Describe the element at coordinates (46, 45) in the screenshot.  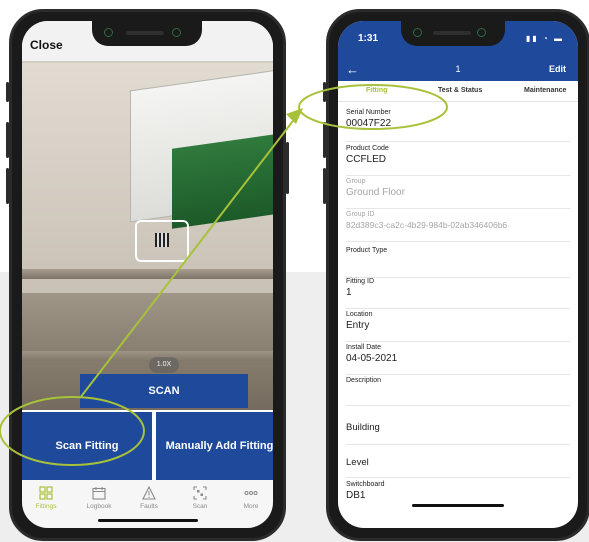
I see `close-button: Close` at that location.